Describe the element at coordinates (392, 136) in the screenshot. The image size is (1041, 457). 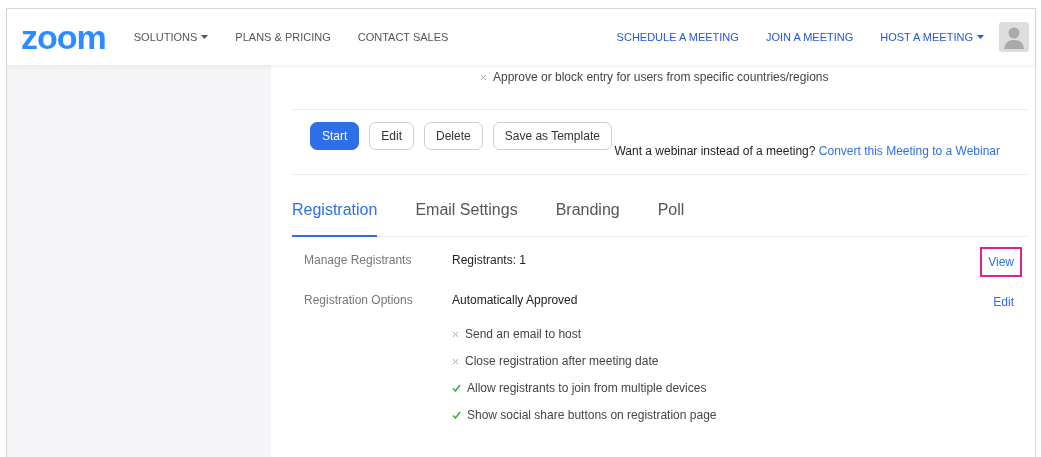
I see `action-button: Edit` at that location.